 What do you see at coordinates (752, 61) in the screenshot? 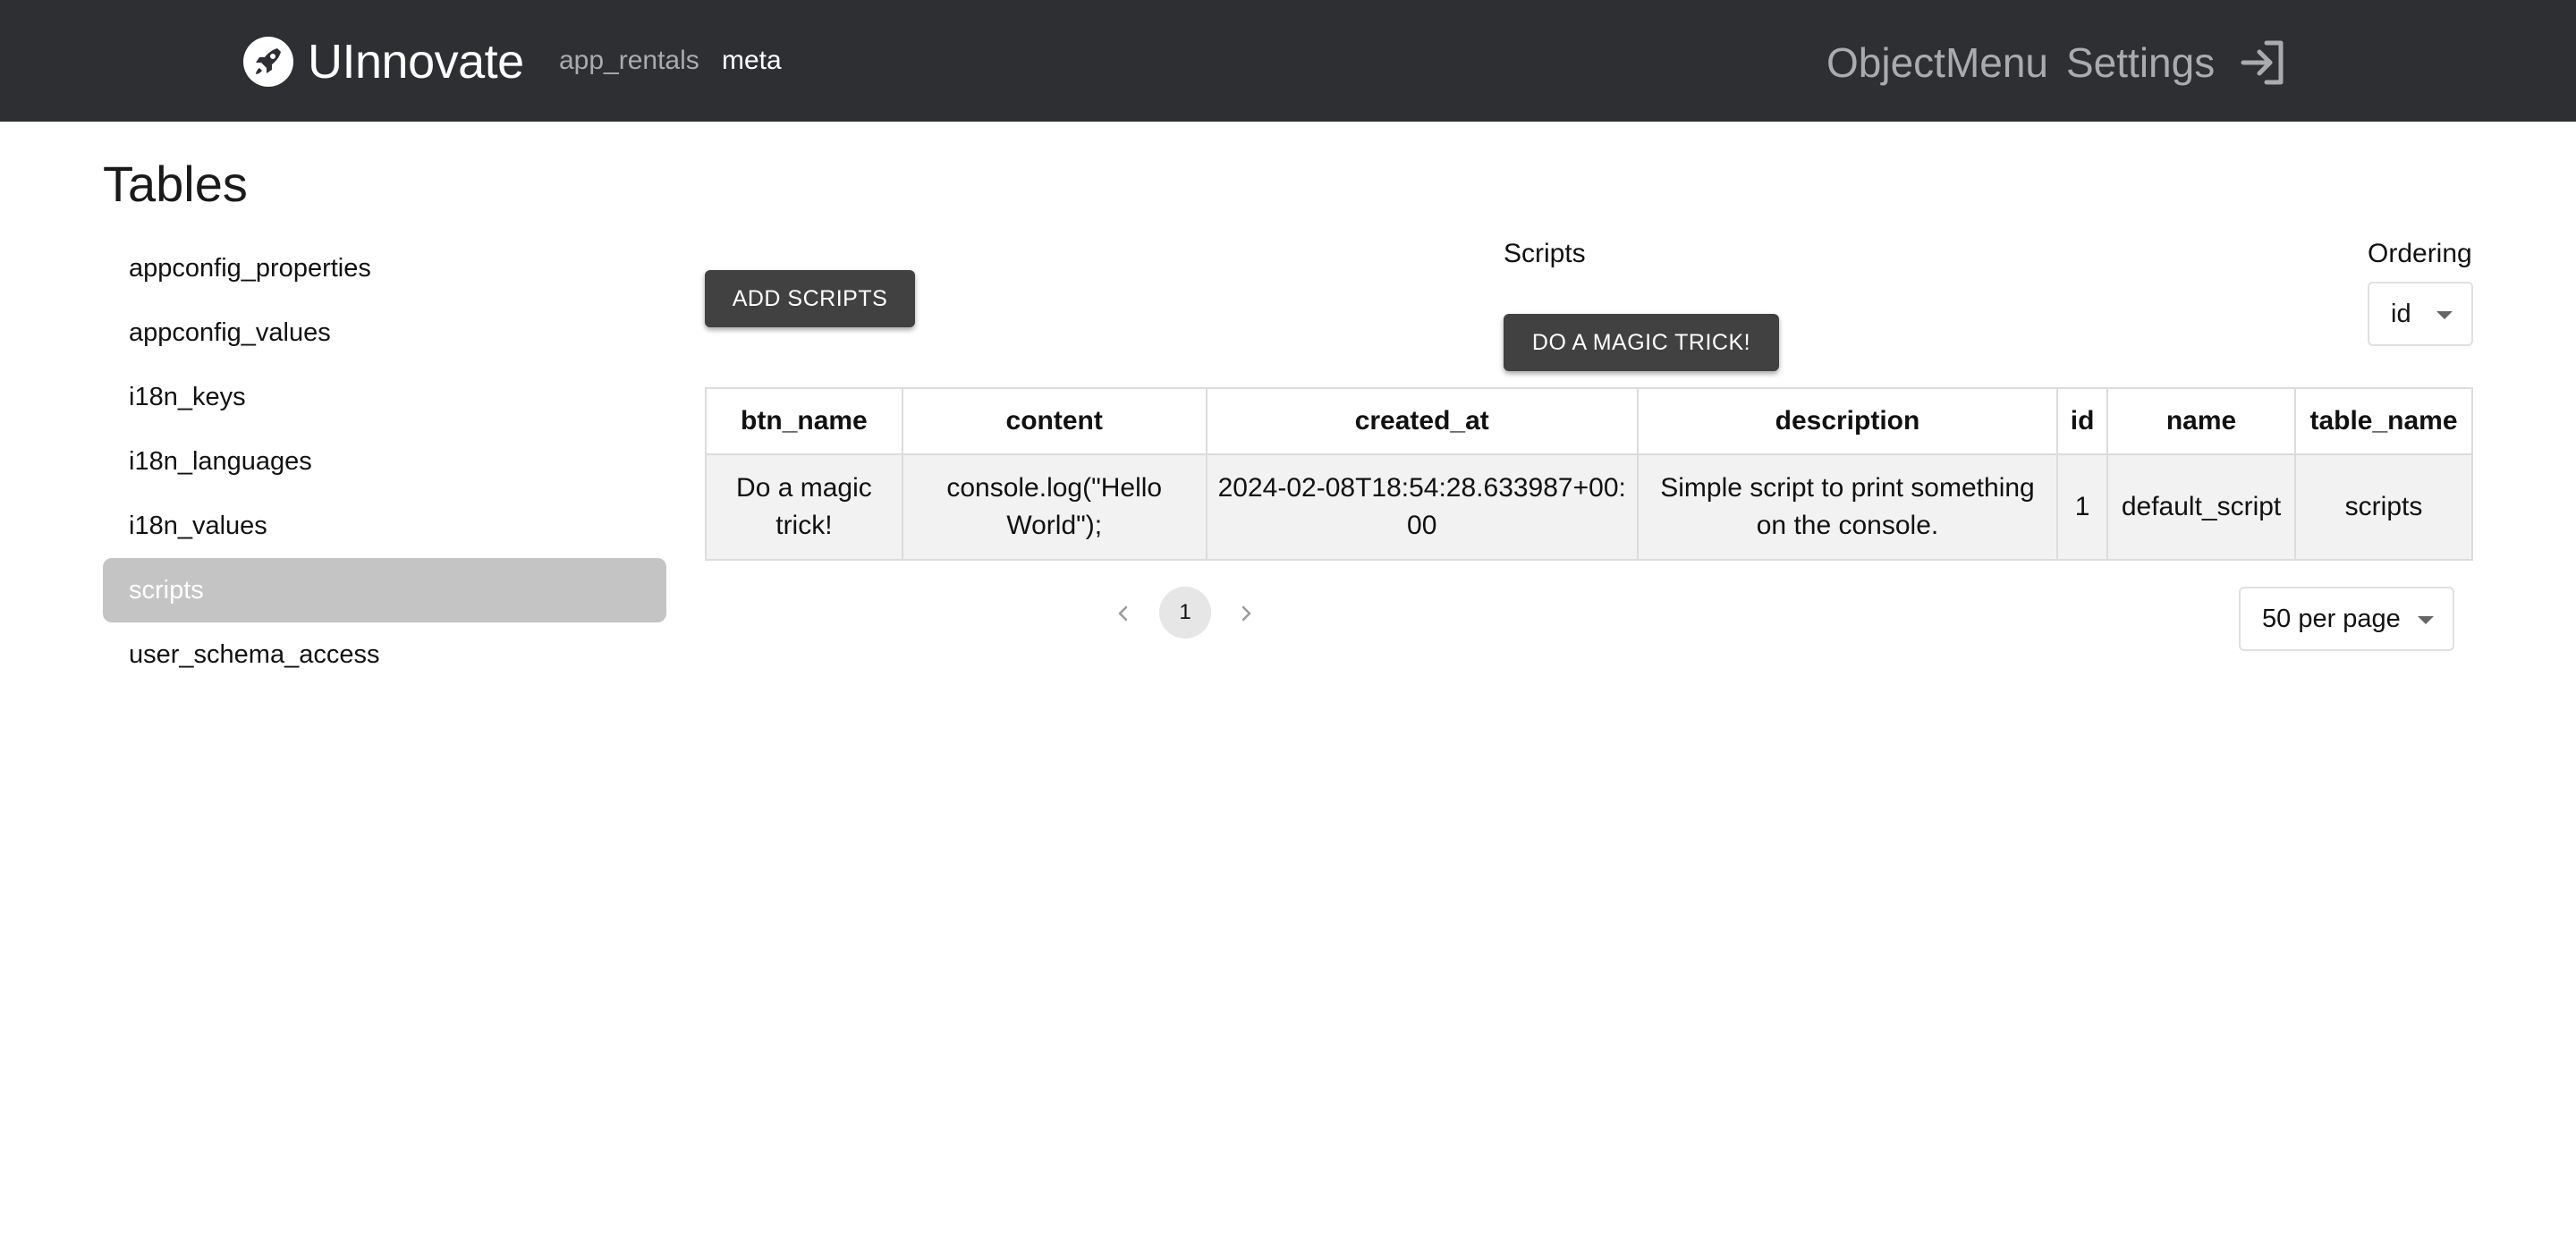
I see `schema-link-meta: meta` at bounding box center [752, 61].